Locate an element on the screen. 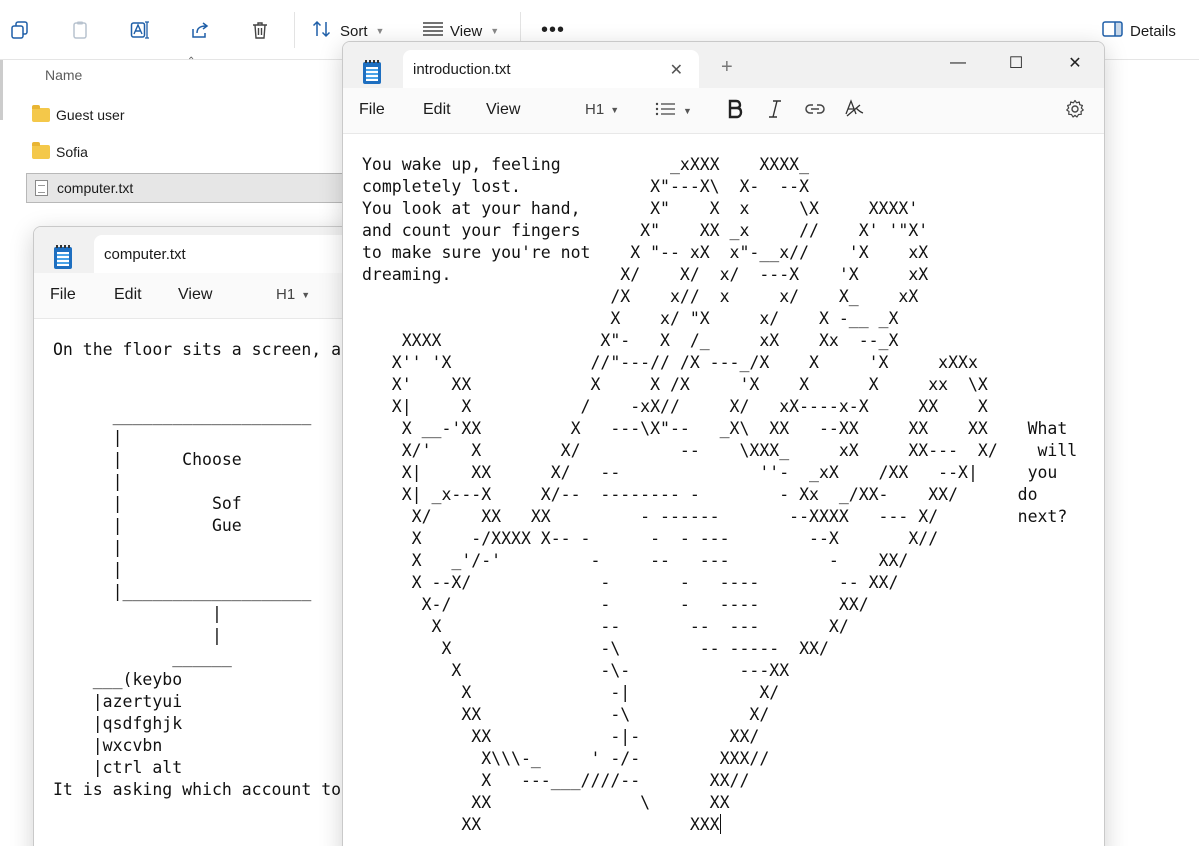 The image size is (1199, 846). details-button: Details is located at coordinates (1139, 31).